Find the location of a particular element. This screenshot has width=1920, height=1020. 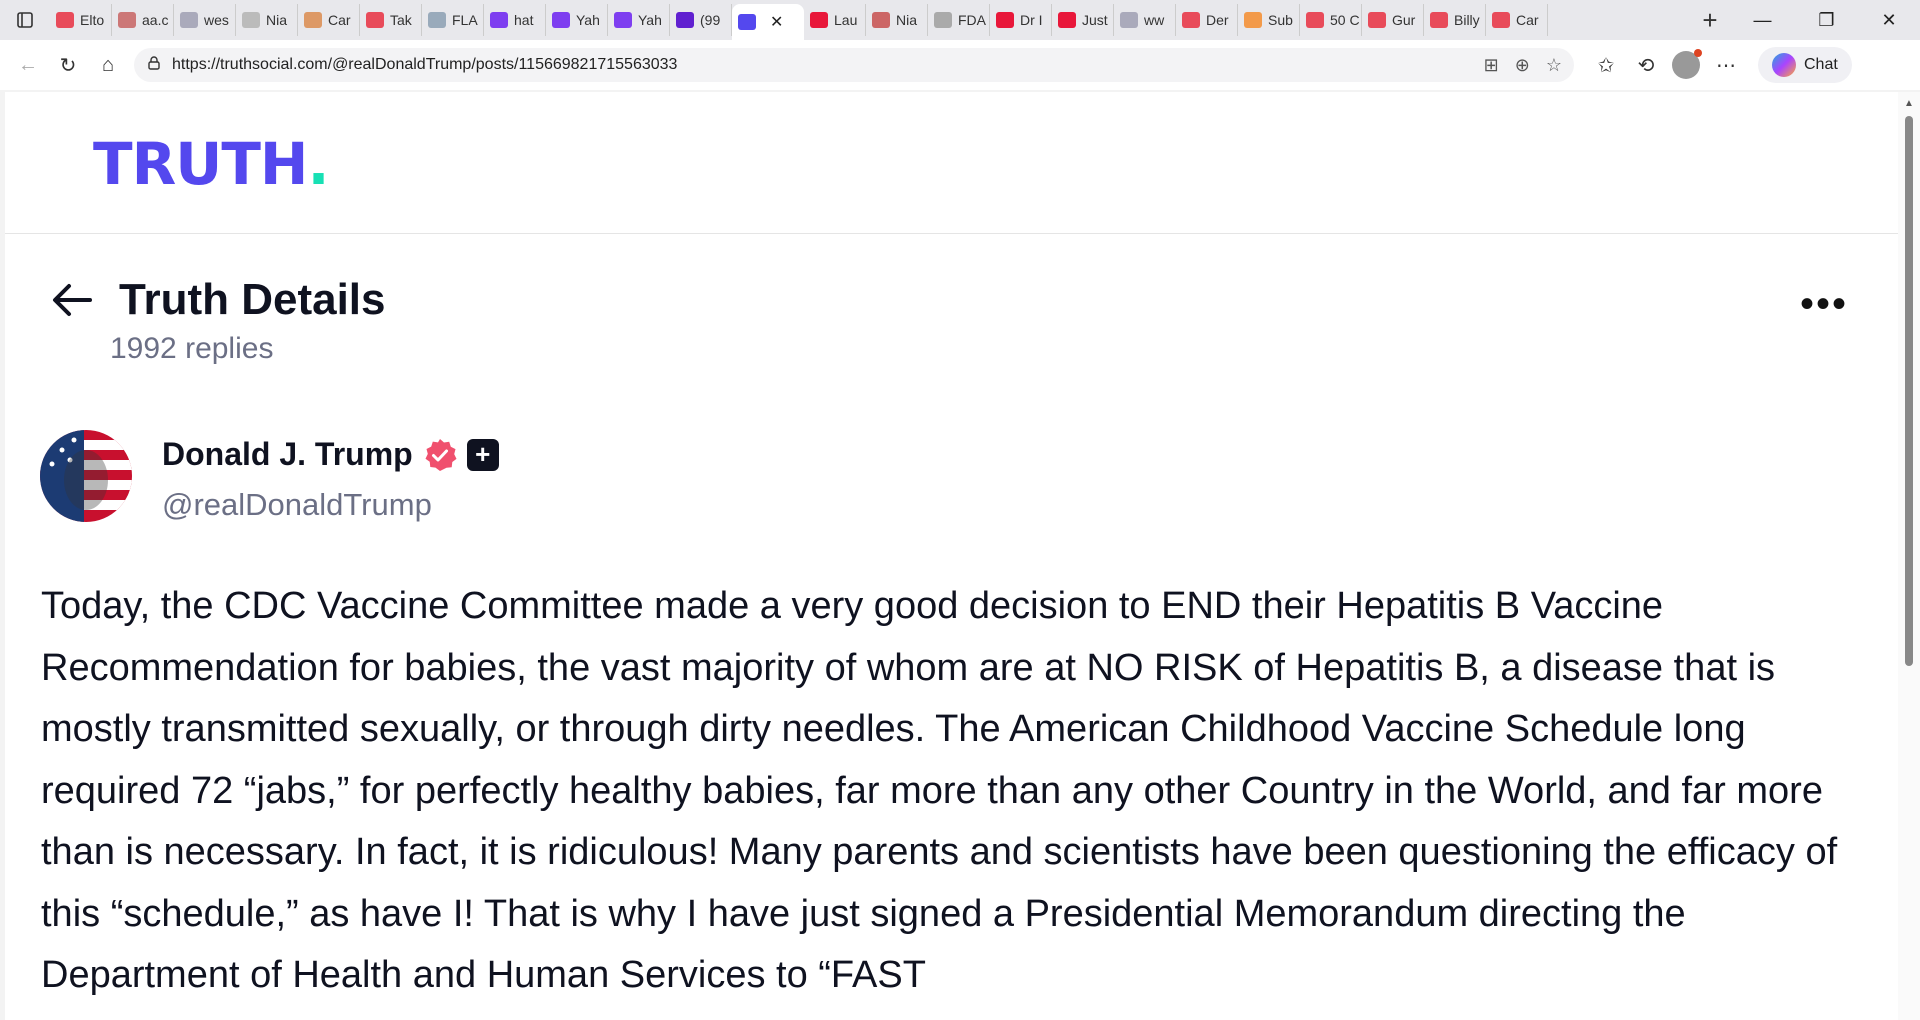

tab-label: Billy is located at coordinates (1467, 20).